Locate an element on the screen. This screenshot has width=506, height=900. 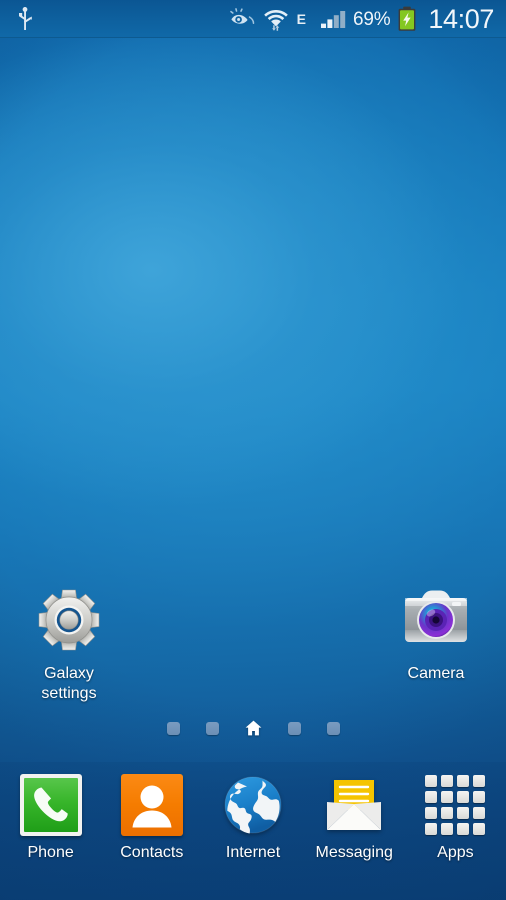
page-indicator is located at coordinates (253, 728).